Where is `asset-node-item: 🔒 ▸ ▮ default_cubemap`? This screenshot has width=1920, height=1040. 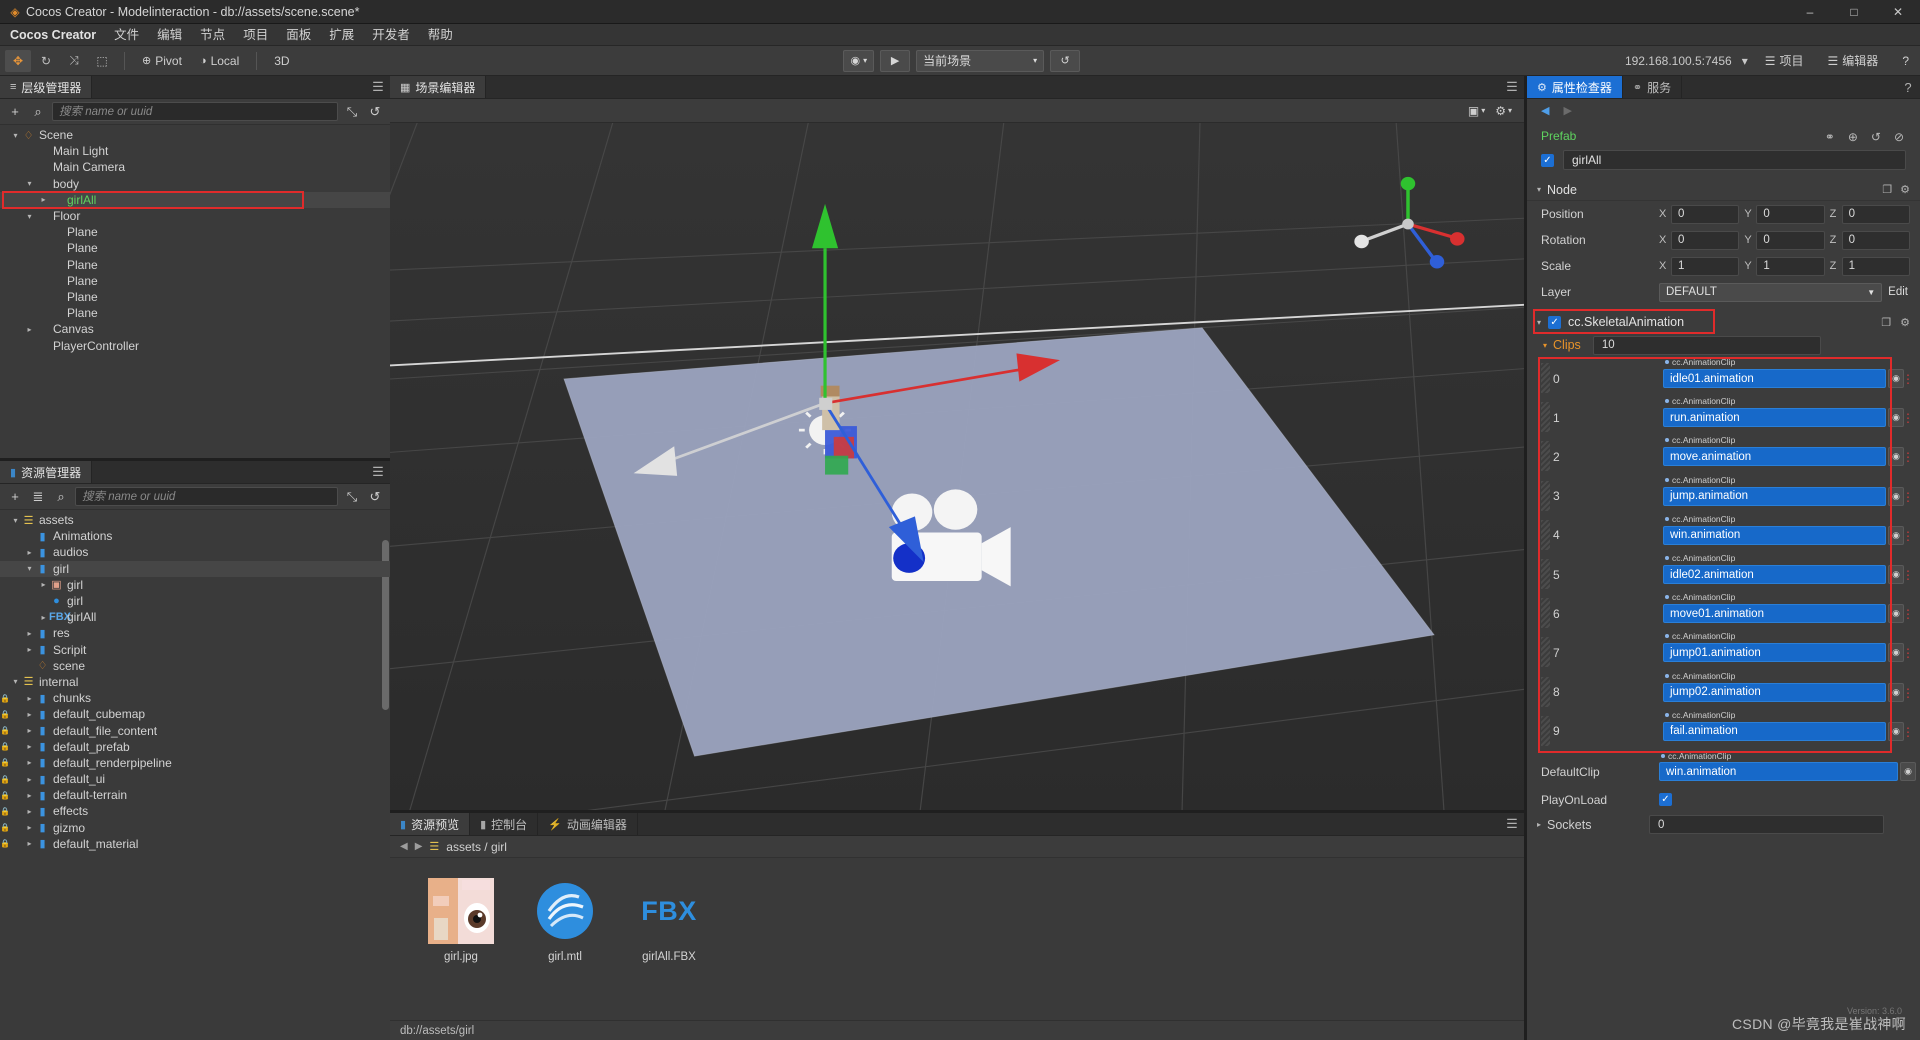 asset-node-item: 🔒 ▸ ▮ default_cubemap is located at coordinates (195, 714).